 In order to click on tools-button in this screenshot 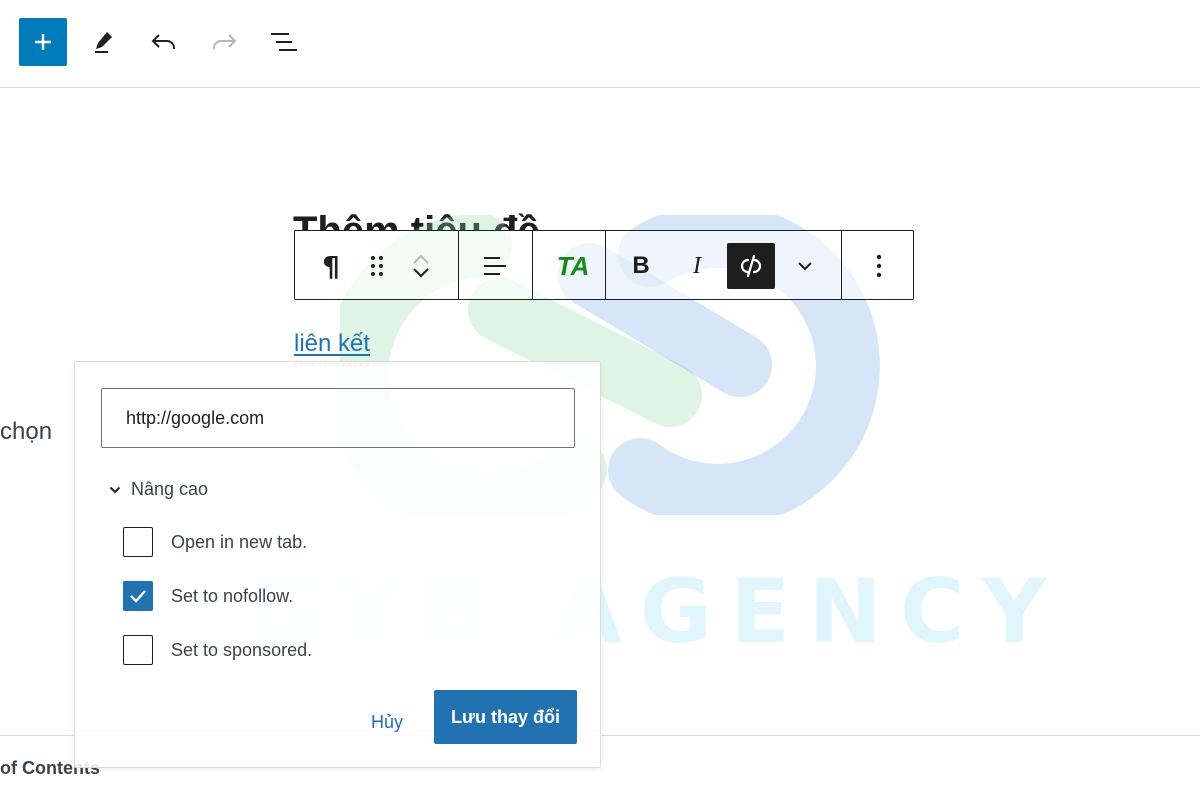, I will do `click(104, 42)`.